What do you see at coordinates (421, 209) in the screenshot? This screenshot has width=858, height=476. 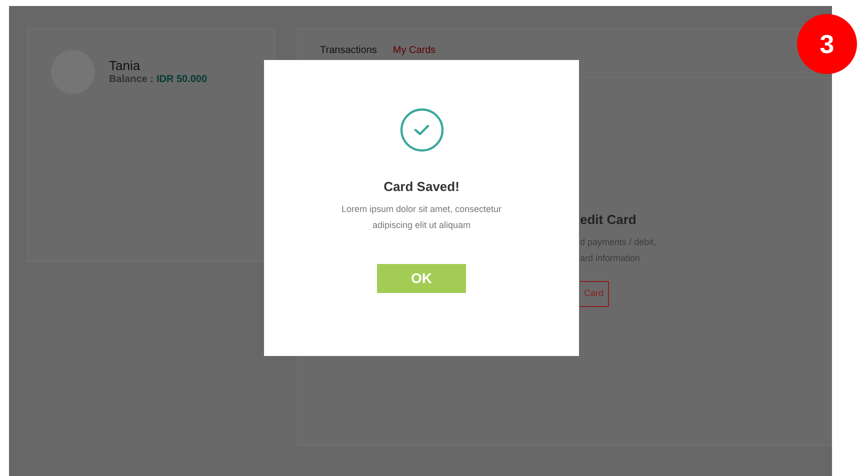 I see `dialog-message: Lorem ipsum dolor sit amet, consectetur` at bounding box center [421, 209].